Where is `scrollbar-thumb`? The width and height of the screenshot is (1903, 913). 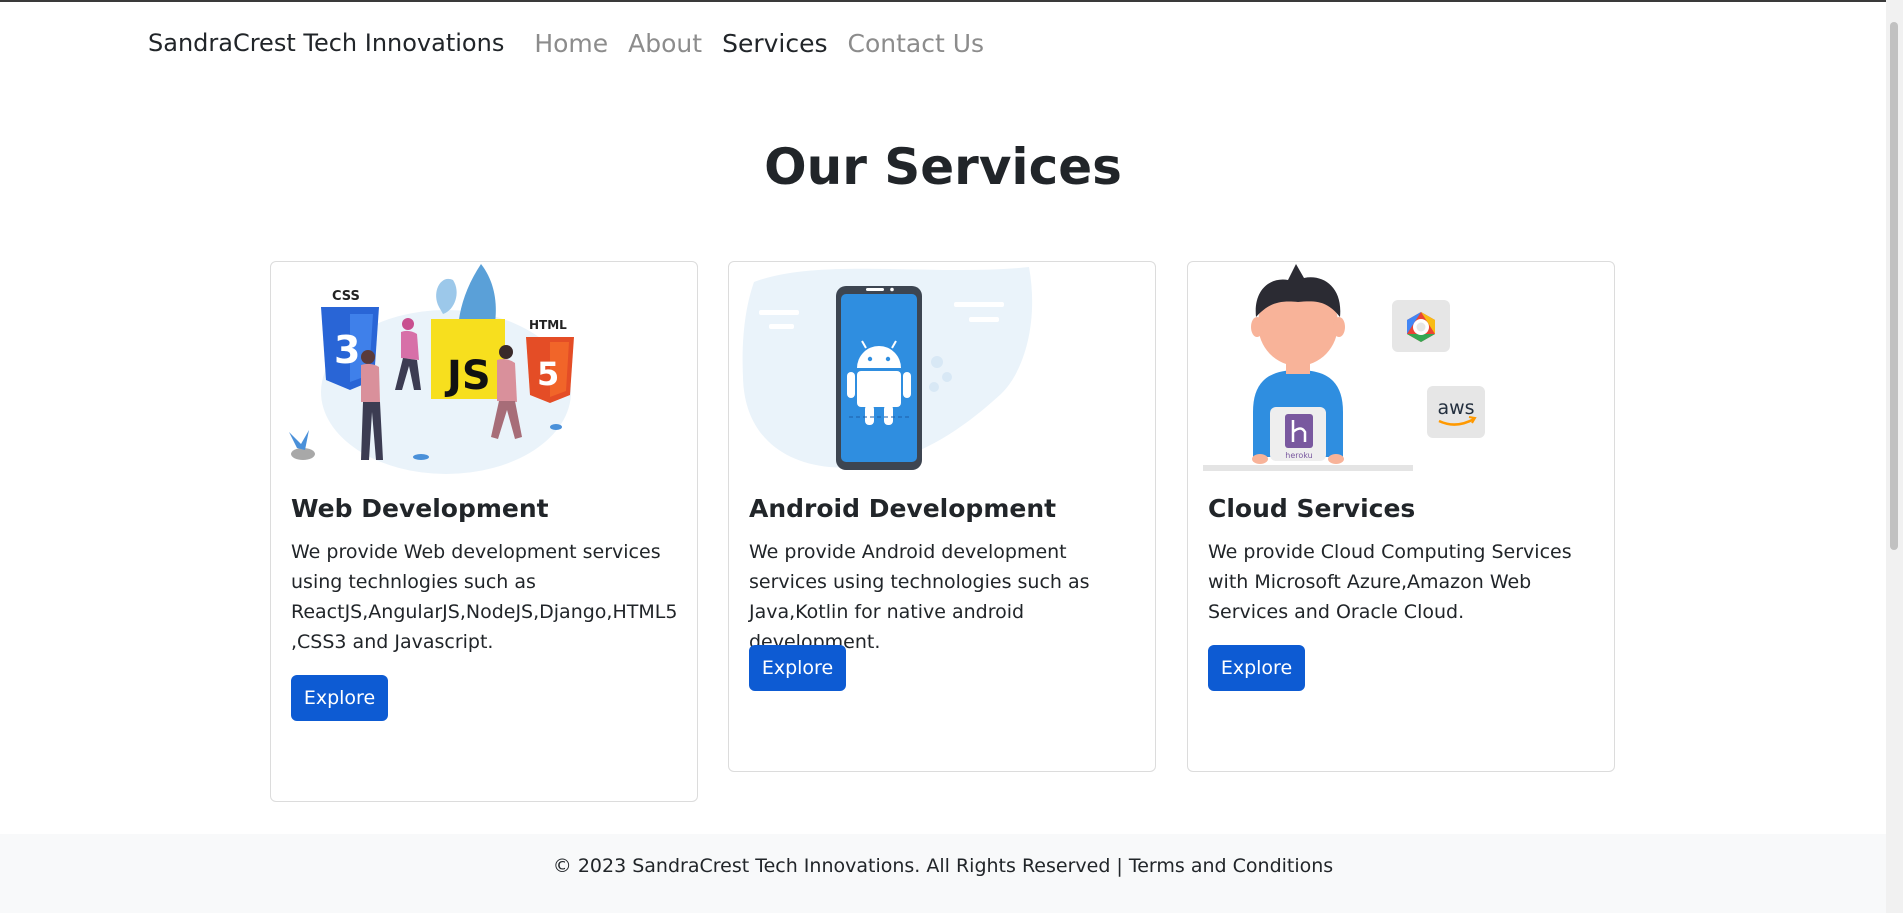 scrollbar-thumb is located at coordinates (1894, 286).